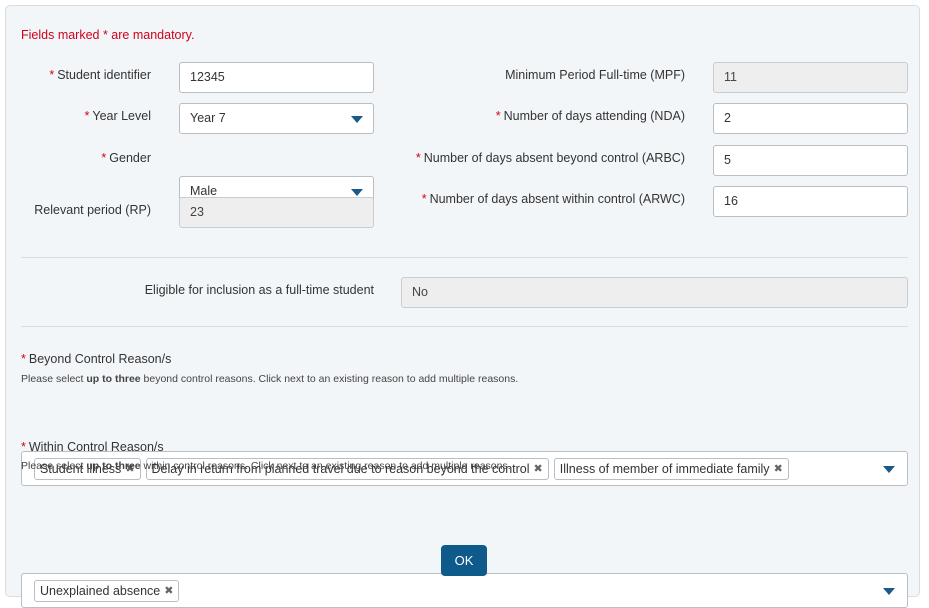  I want to click on mandatory-note: Fields marked * are mandatory., so click(108, 35).